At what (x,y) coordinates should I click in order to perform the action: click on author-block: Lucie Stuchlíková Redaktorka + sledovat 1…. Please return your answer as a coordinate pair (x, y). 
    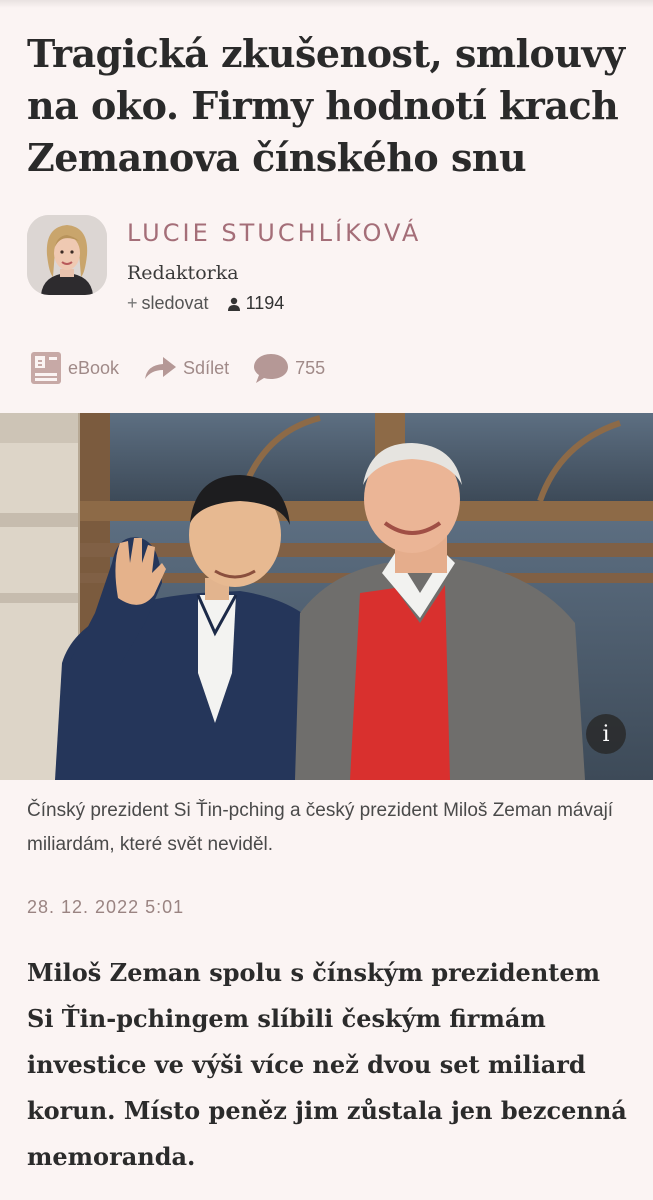
    Looking at the image, I should click on (327, 264).